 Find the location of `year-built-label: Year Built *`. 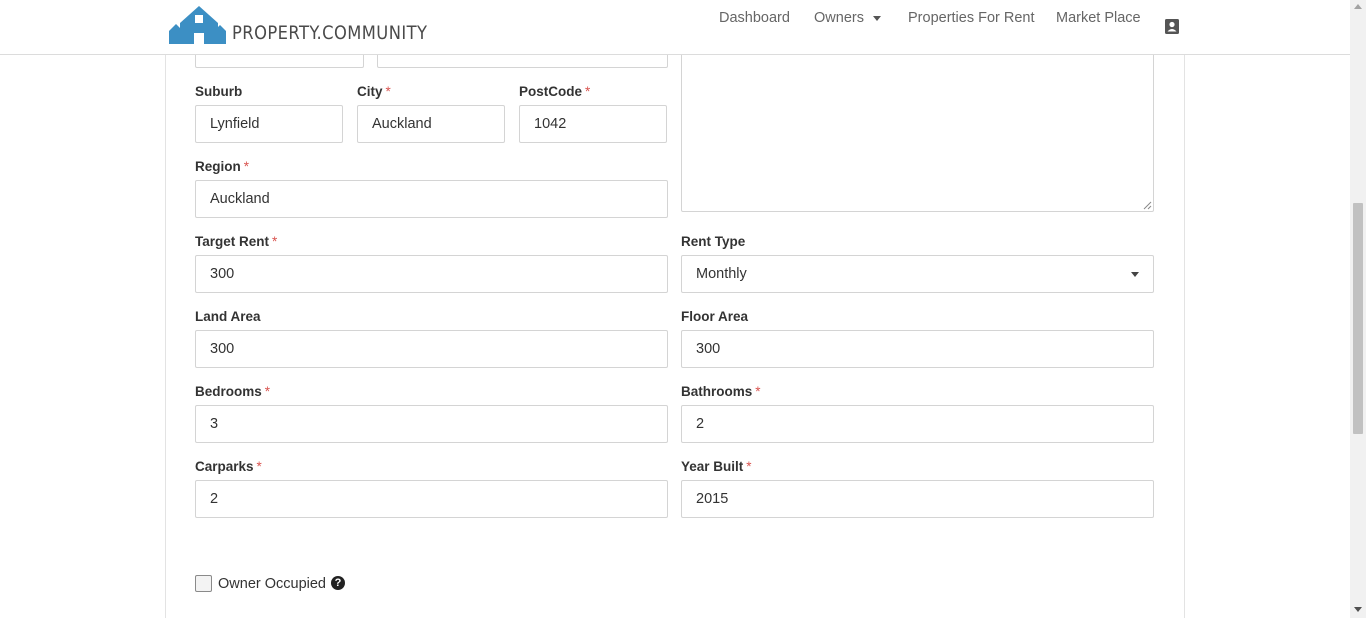

year-built-label: Year Built * is located at coordinates (716, 466).